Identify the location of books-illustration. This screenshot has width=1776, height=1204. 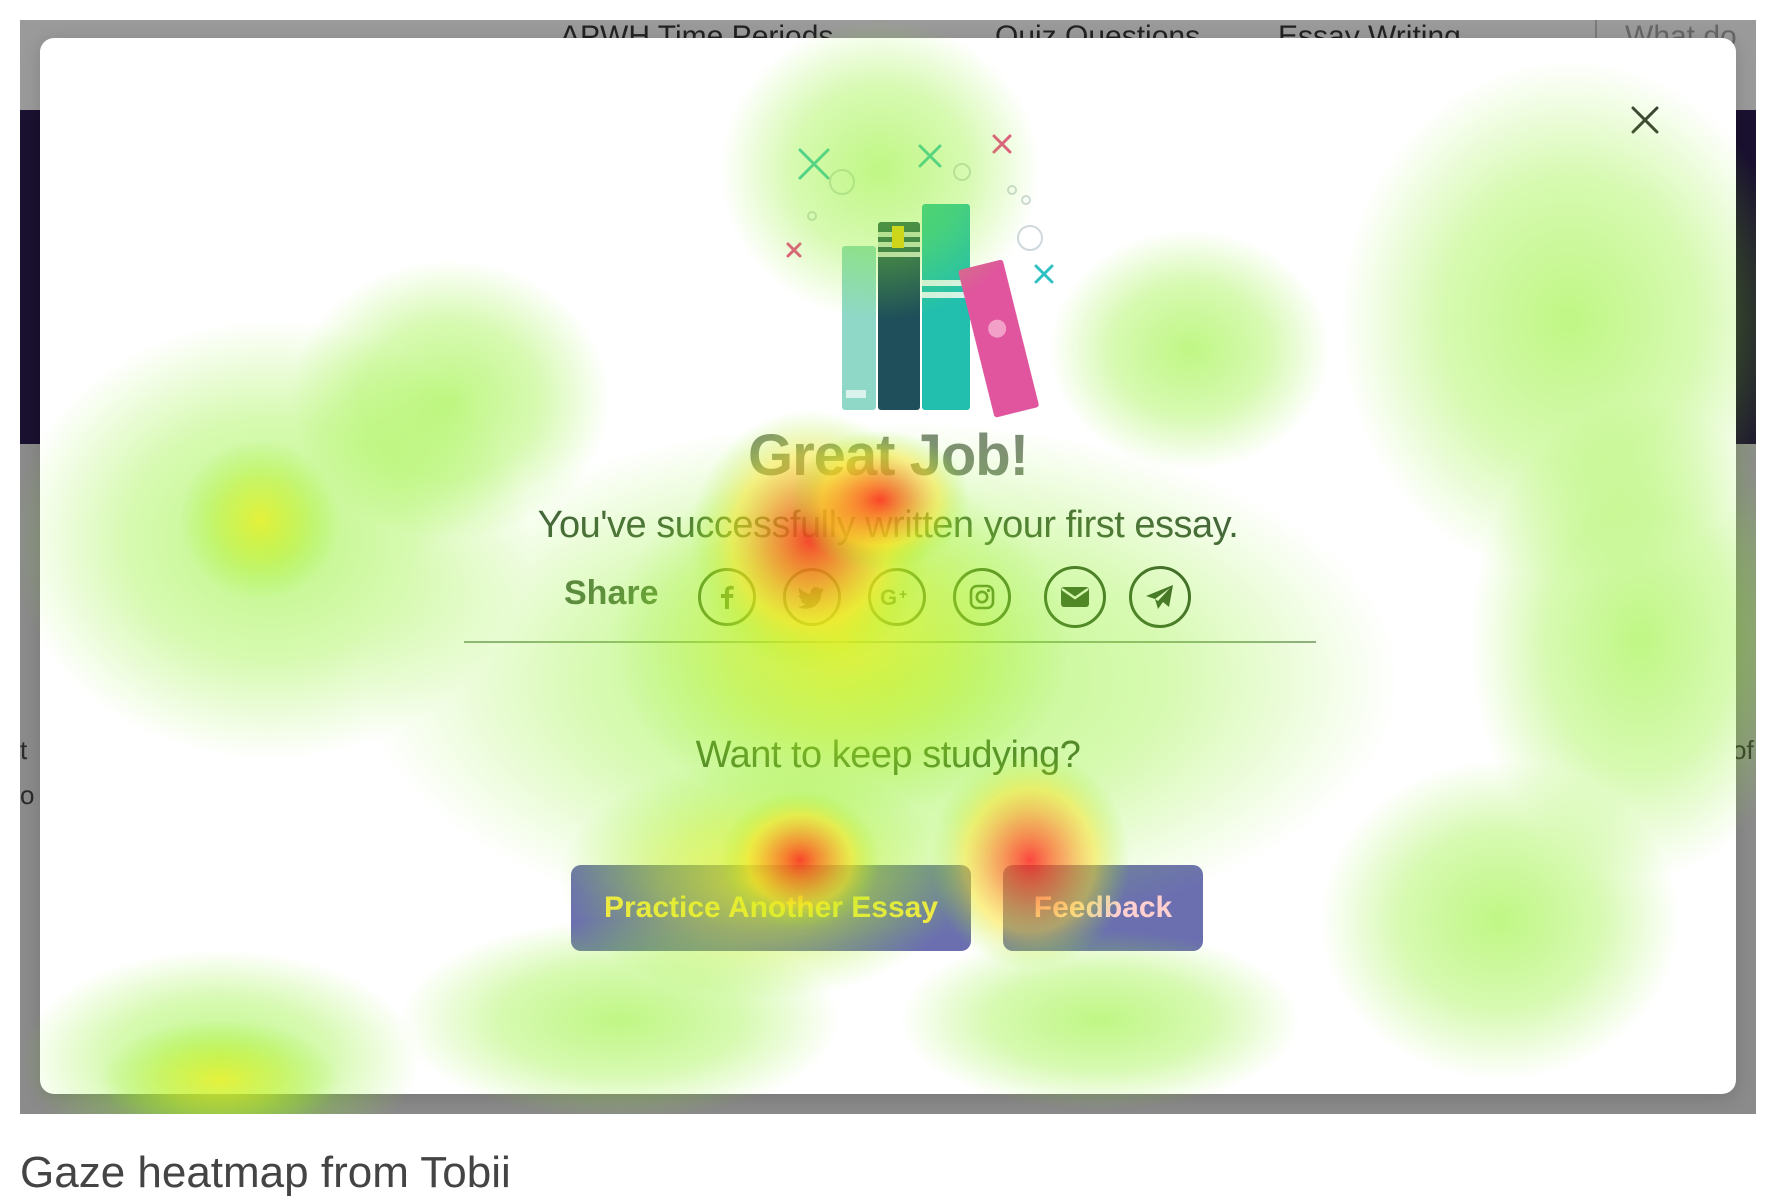
(910, 258).